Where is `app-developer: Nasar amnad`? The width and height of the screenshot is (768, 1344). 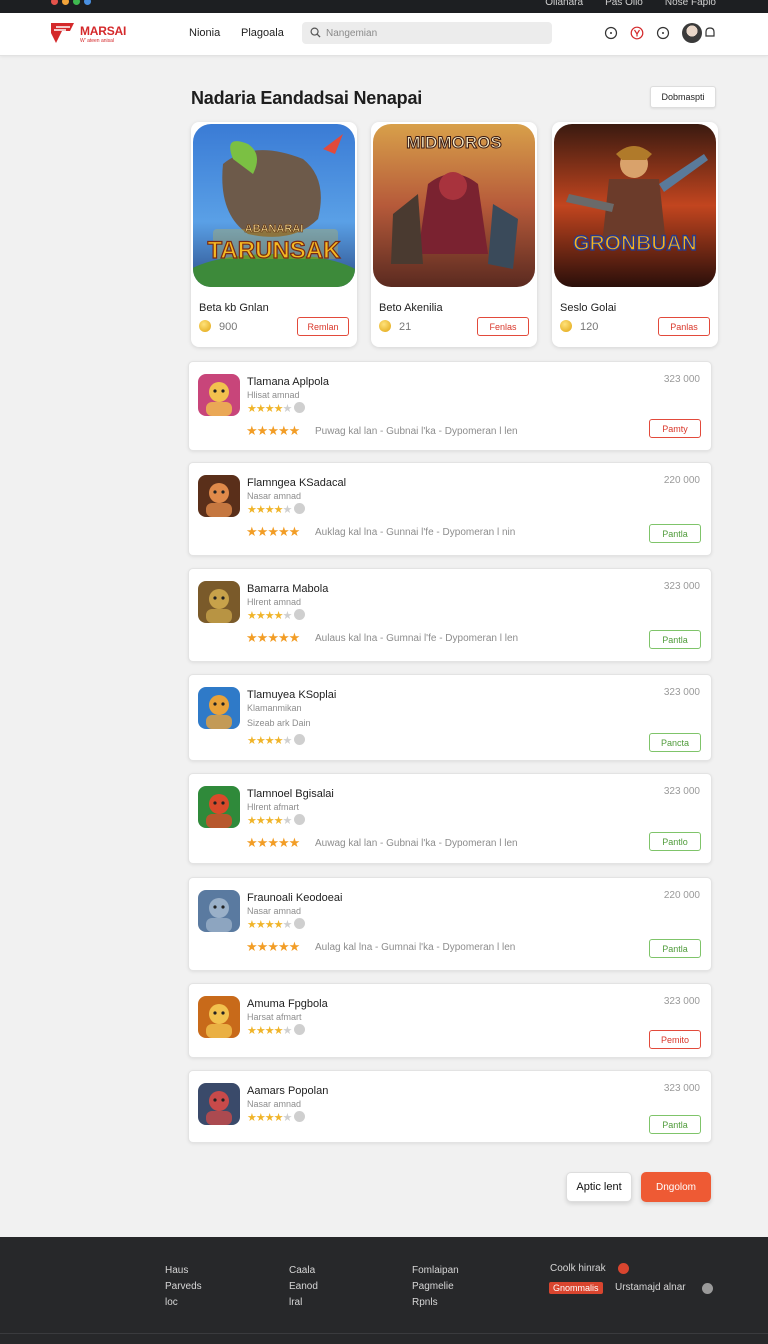
app-developer: Nasar amnad is located at coordinates (274, 496).